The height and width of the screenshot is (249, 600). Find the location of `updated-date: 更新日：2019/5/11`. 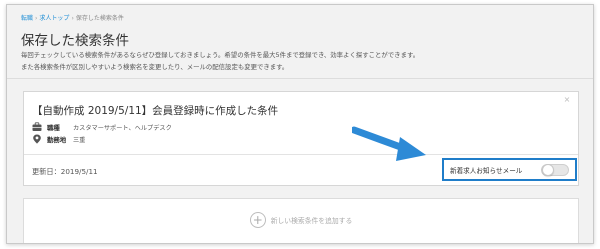

updated-date: 更新日：2019/5/11 is located at coordinates (65, 171).